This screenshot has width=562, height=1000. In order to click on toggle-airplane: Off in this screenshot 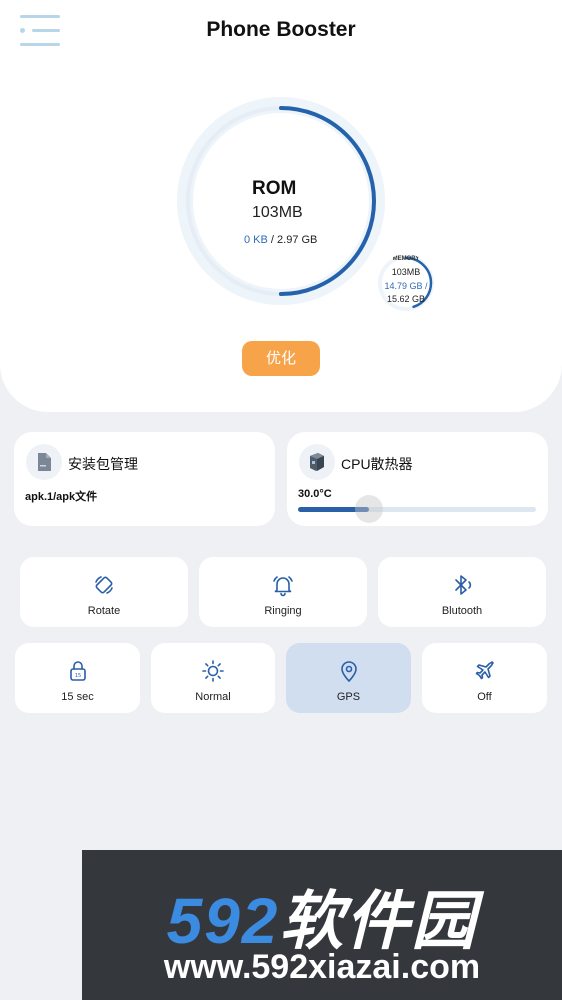, I will do `click(484, 678)`.